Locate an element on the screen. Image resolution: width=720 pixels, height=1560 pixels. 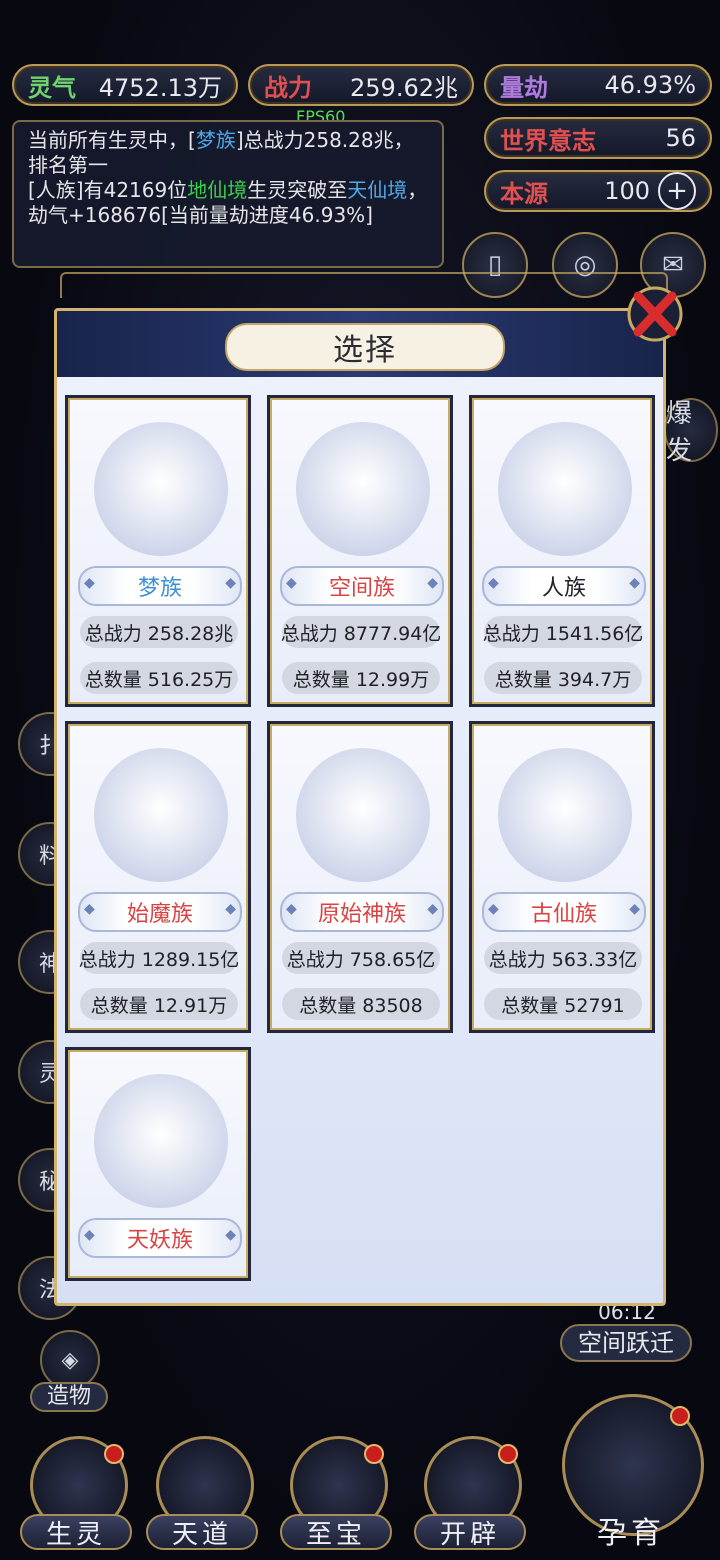
nav-shengling-label: 生灵 is located at coordinates (76, 1532).